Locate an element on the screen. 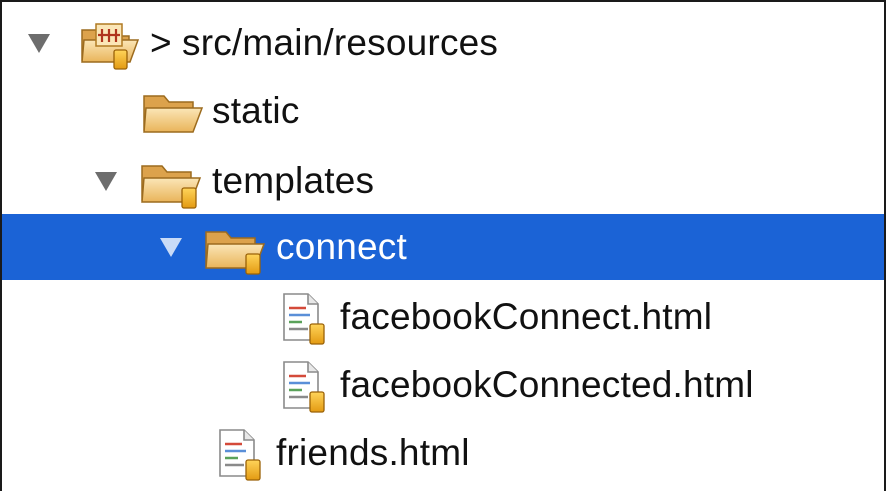  source-folder-package-icon is located at coordinates (110, 46).